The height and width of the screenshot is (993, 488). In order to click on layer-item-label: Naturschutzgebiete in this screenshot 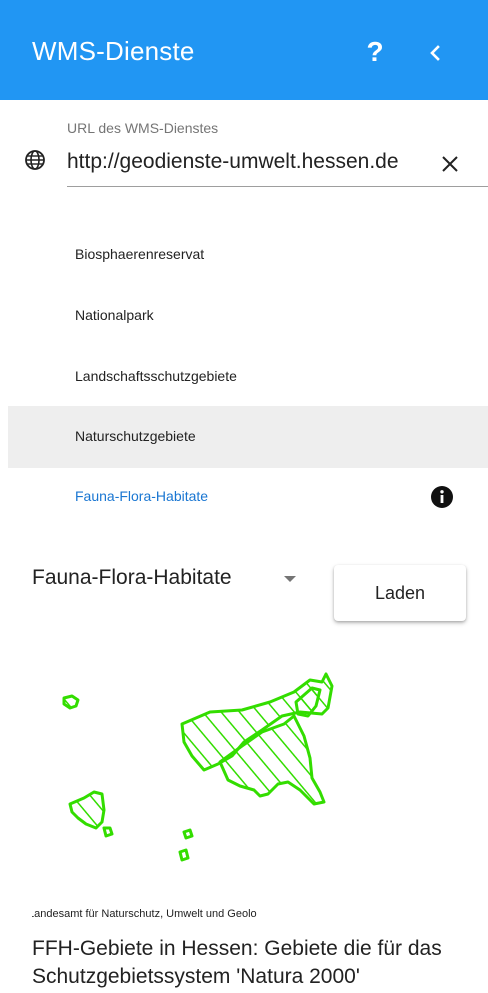, I will do `click(135, 436)`.